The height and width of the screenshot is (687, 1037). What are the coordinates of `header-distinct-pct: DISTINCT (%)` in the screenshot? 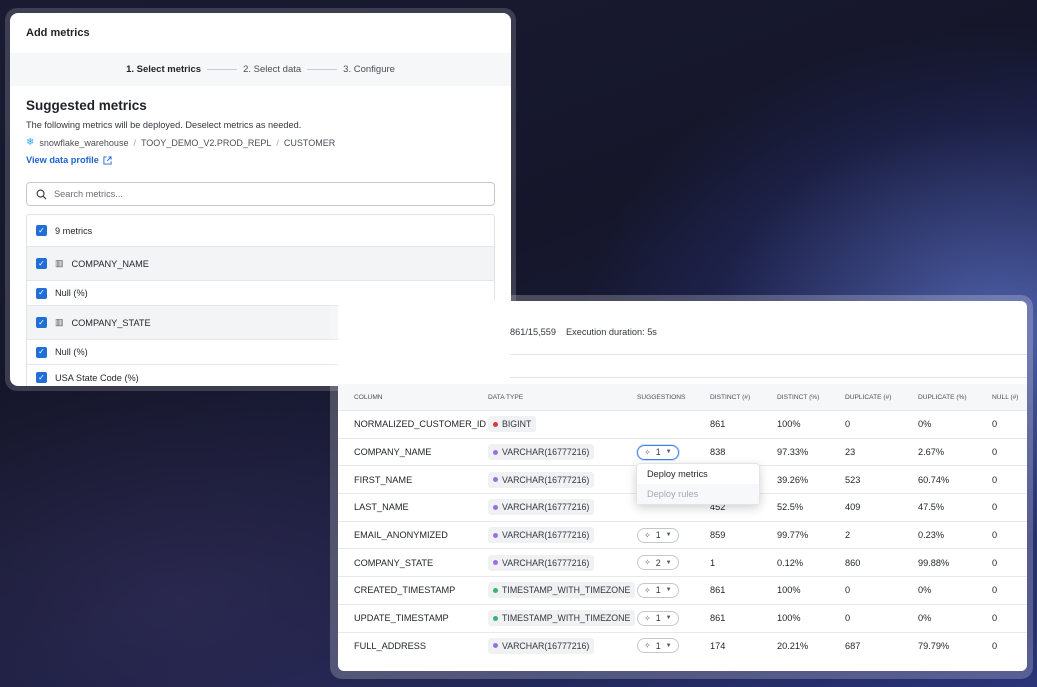 It's located at (798, 397).